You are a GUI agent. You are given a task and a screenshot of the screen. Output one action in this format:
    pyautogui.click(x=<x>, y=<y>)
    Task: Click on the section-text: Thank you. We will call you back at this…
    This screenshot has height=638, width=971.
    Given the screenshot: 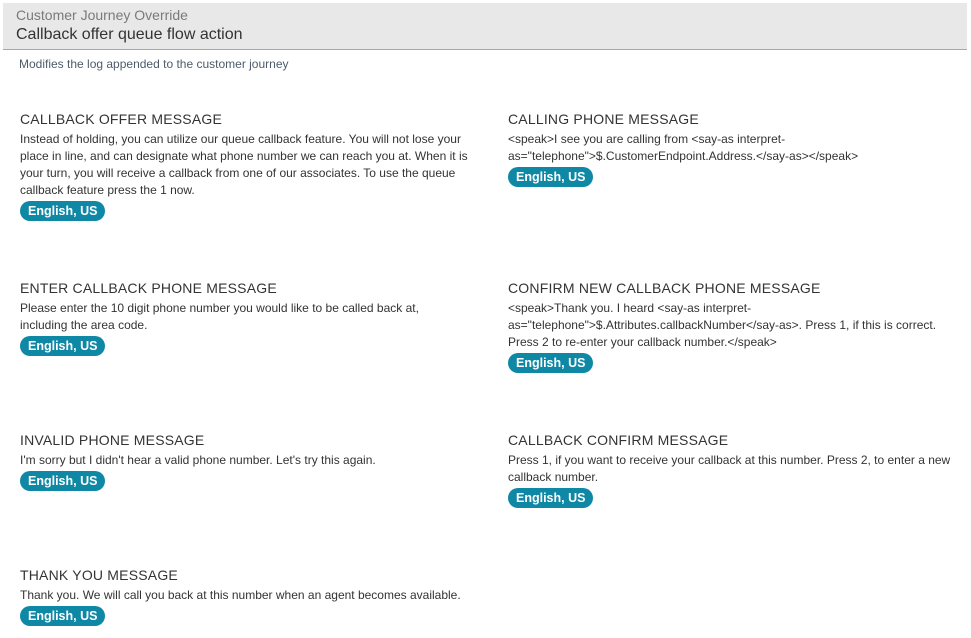 What is the action you would take?
    pyautogui.click(x=240, y=595)
    